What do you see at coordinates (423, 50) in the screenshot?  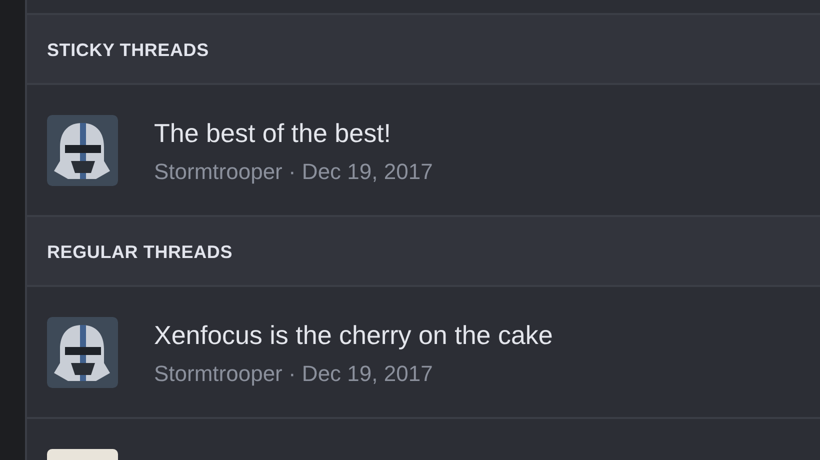 I see `section-heading: STICKY THREADS` at bounding box center [423, 50].